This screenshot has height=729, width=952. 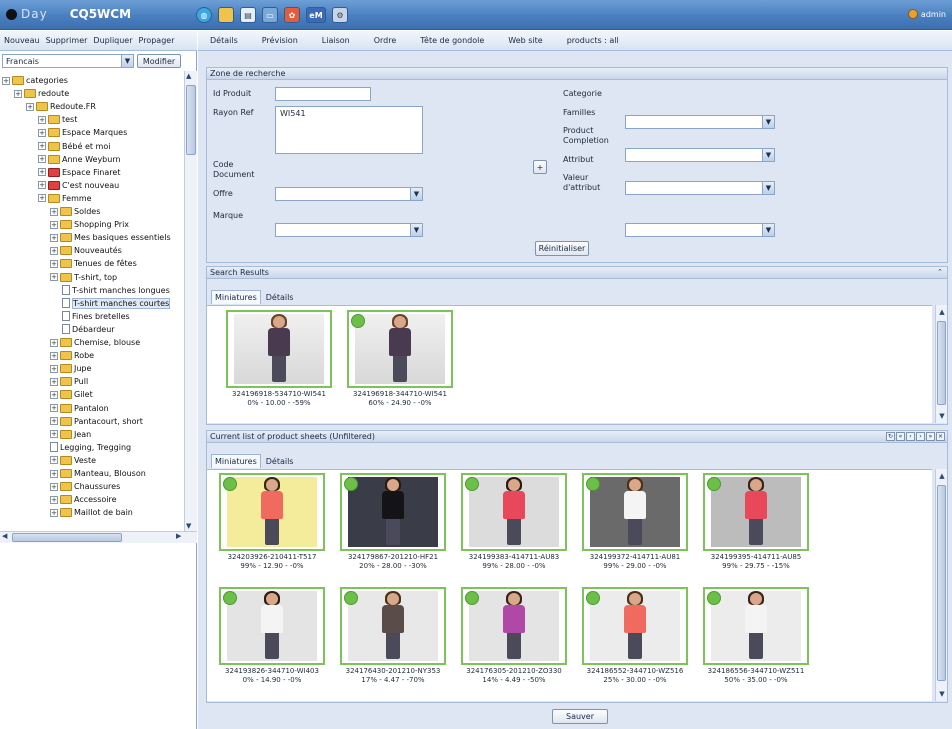 What do you see at coordinates (540, 167) in the screenshot?
I see `add-criteria-button: +` at bounding box center [540, 167].